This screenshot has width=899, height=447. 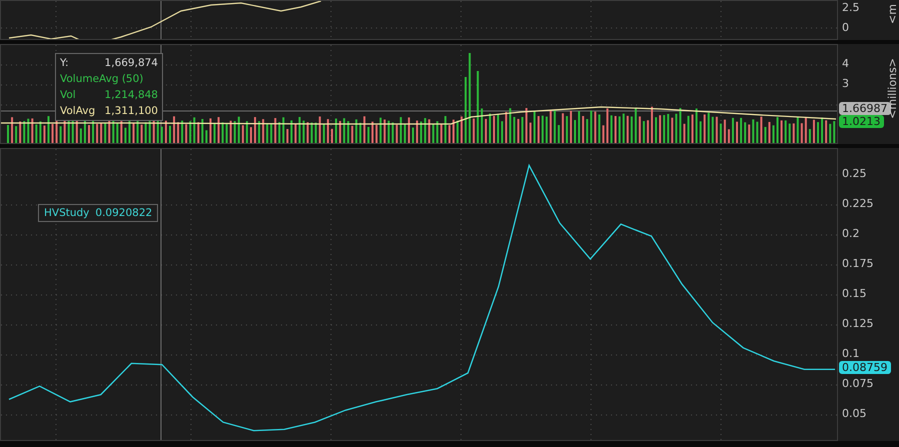 I want to click on last-value-label: 0.08759, so click(x=864, y=367).